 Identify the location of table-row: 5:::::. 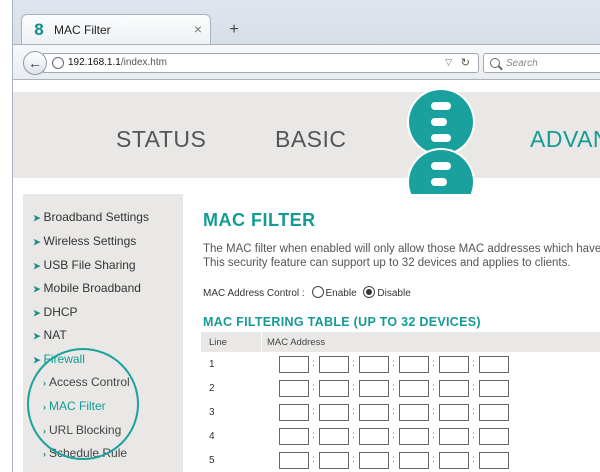
(400, 461).